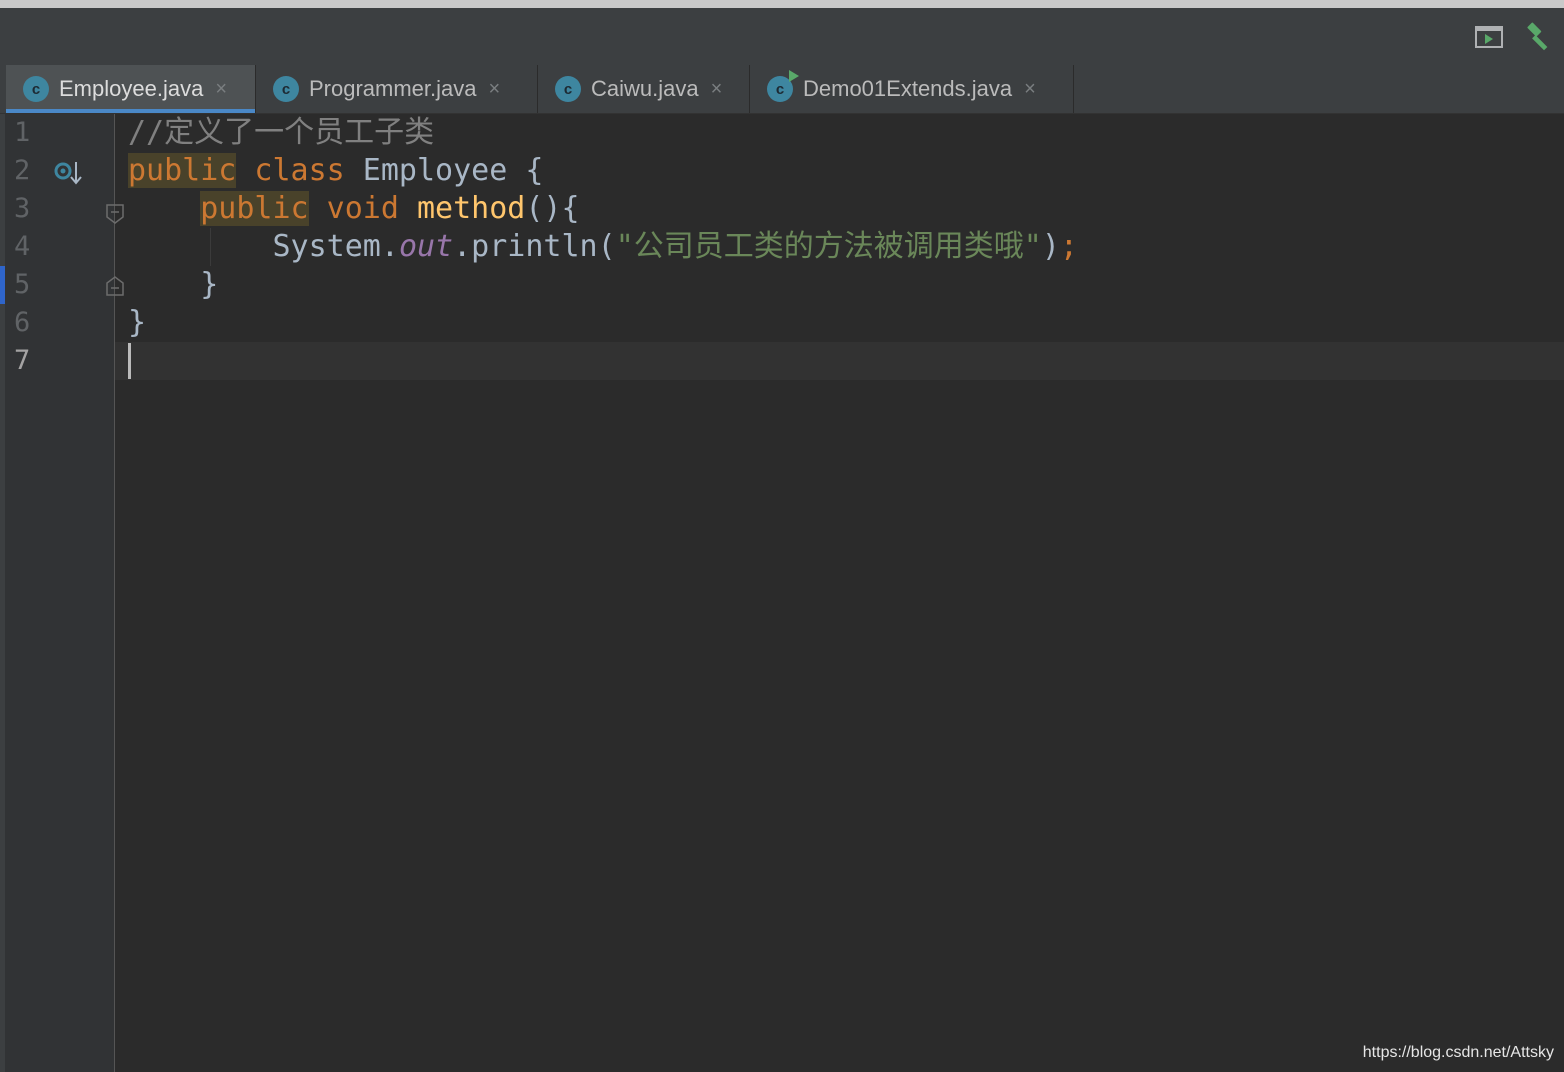 The image size is (1564, 1072). Describe the element at coordinates (908, 88) in the screenshot. I see `tab-label: Demo01Extends.java` at that location.